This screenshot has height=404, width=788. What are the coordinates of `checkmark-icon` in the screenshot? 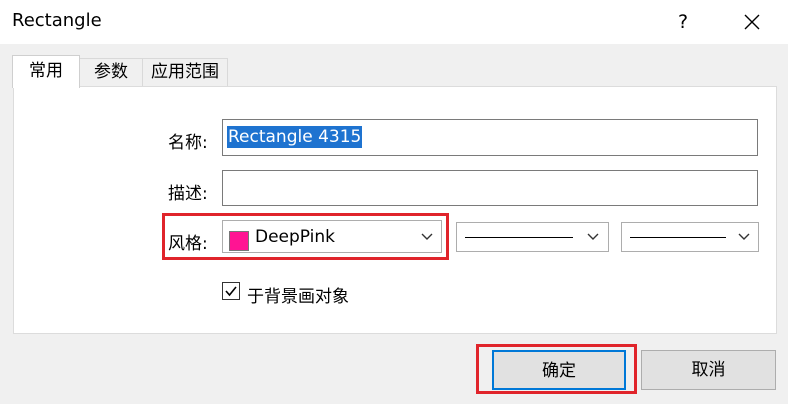 It's located at (231, 291).